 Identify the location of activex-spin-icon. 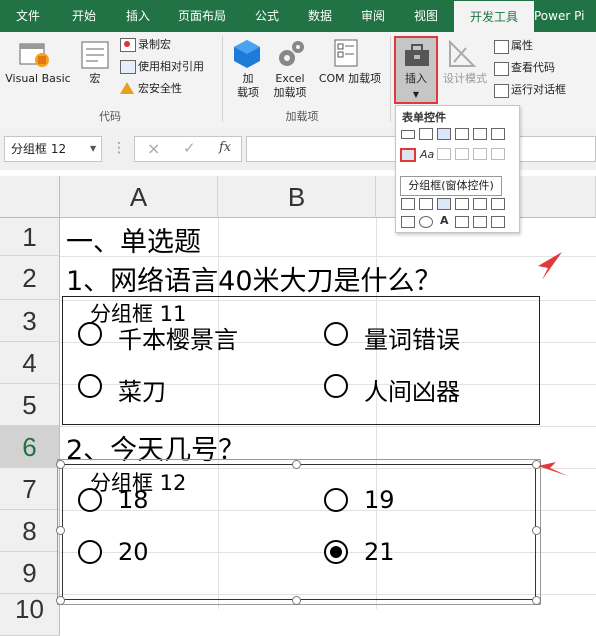
(480, 222).